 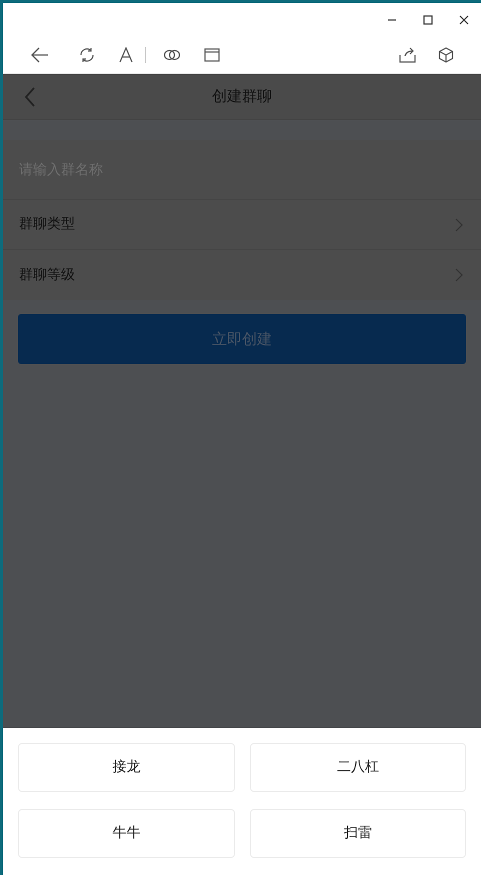 What do you see at coordinates (47, 275) in the screenshot?
I see `row-label: 群聊等级` at bounding box center [47, 275].